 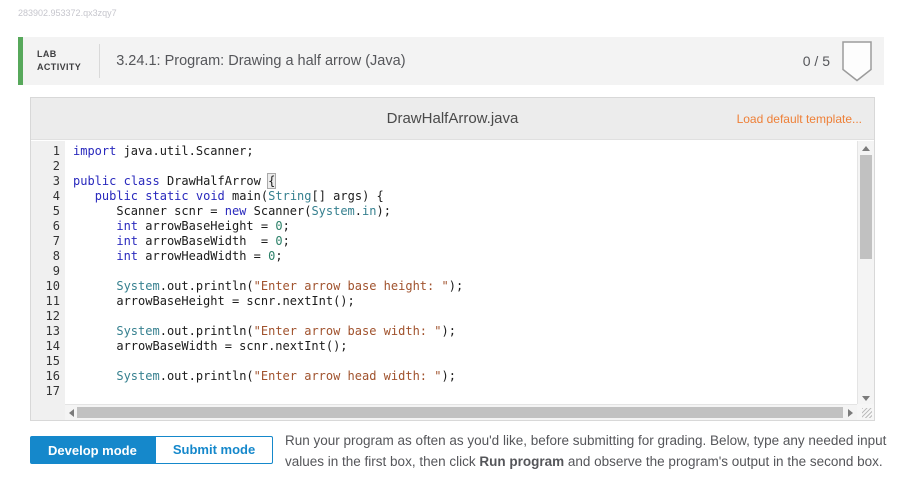 What do you see at coordinates (92, 450) in the screenshot?
I see `develop-mode-button: Develop mode` at bounding box center [92, 450].